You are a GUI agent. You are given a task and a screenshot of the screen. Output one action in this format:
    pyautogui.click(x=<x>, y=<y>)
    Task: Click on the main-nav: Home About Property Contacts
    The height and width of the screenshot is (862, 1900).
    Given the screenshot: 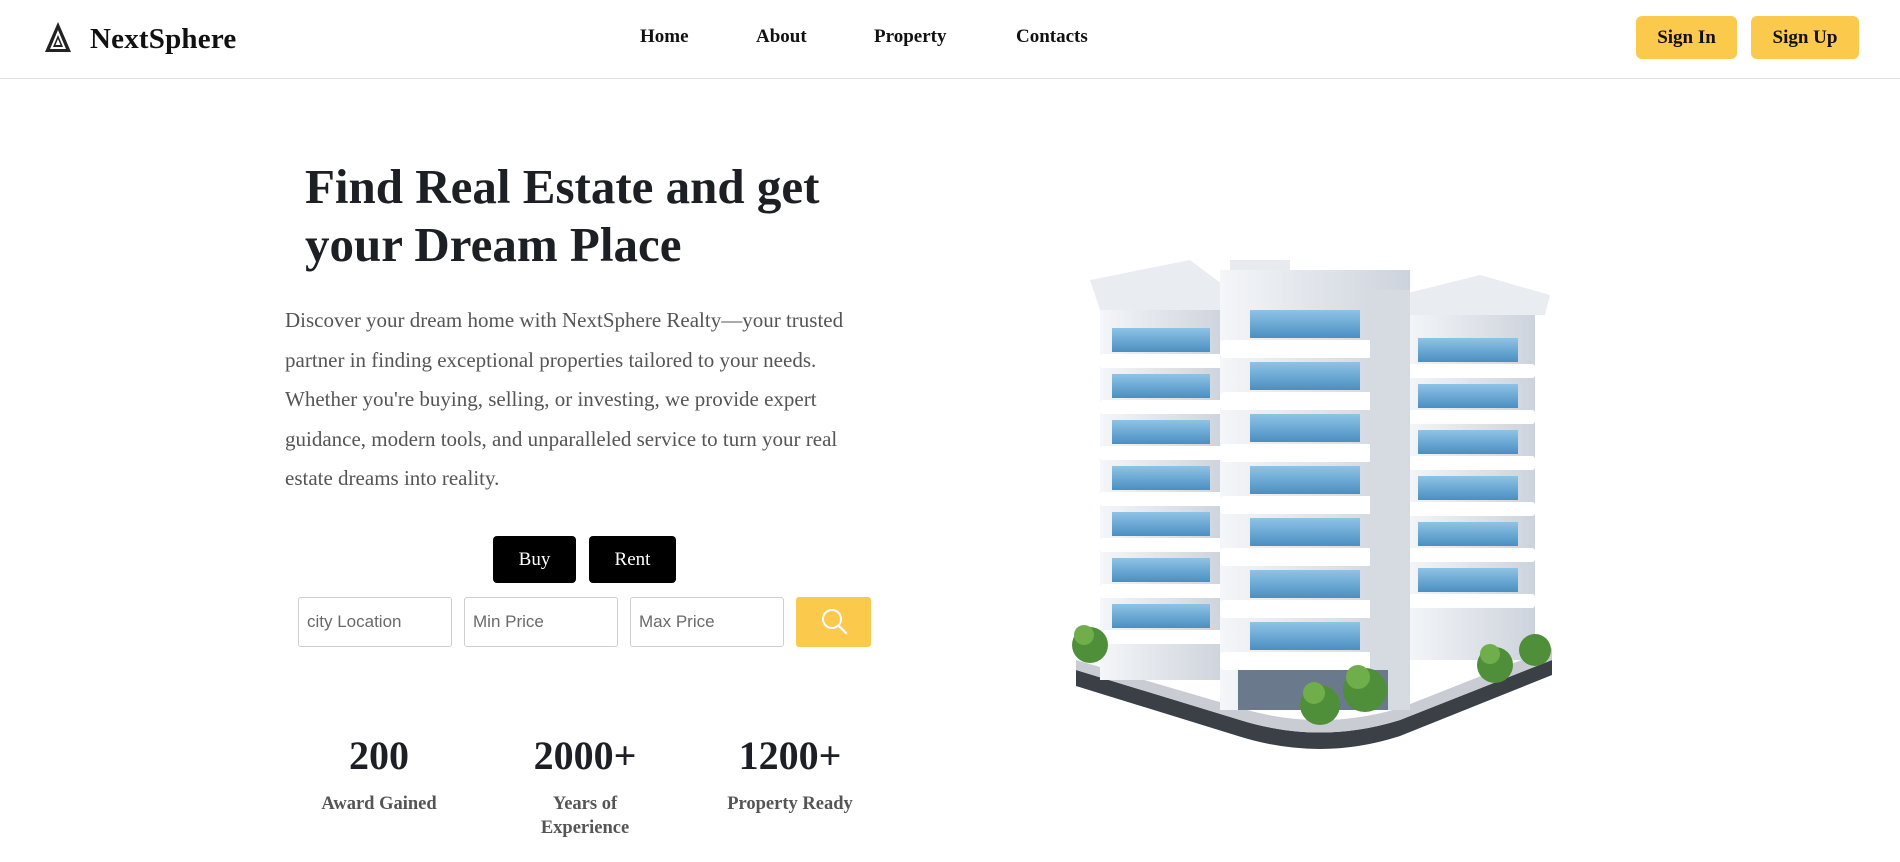 What is the action you would take?
    pyautogui.click(x=950, y=38)
    